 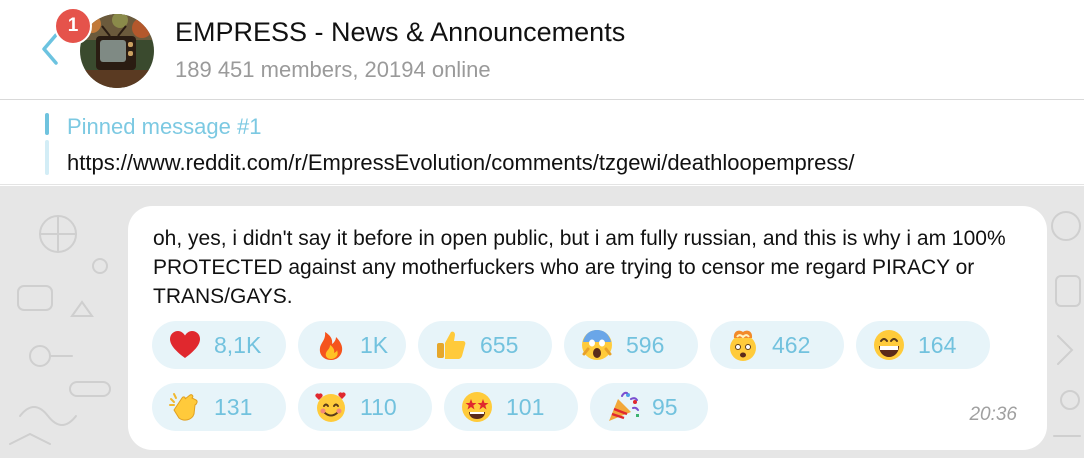 I want to click on pinned-indicator, so click(x=47, y=144).